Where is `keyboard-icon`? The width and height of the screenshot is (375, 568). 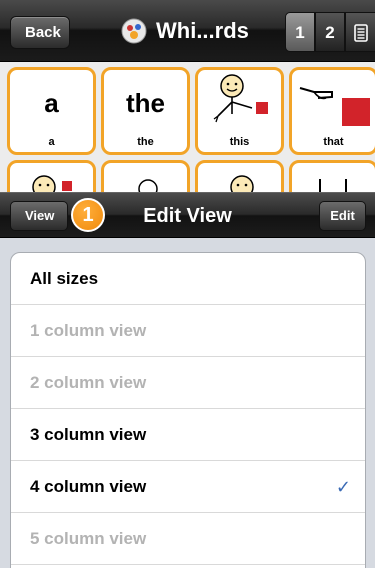
keyboard-icon is located at coordinates (361, 33).